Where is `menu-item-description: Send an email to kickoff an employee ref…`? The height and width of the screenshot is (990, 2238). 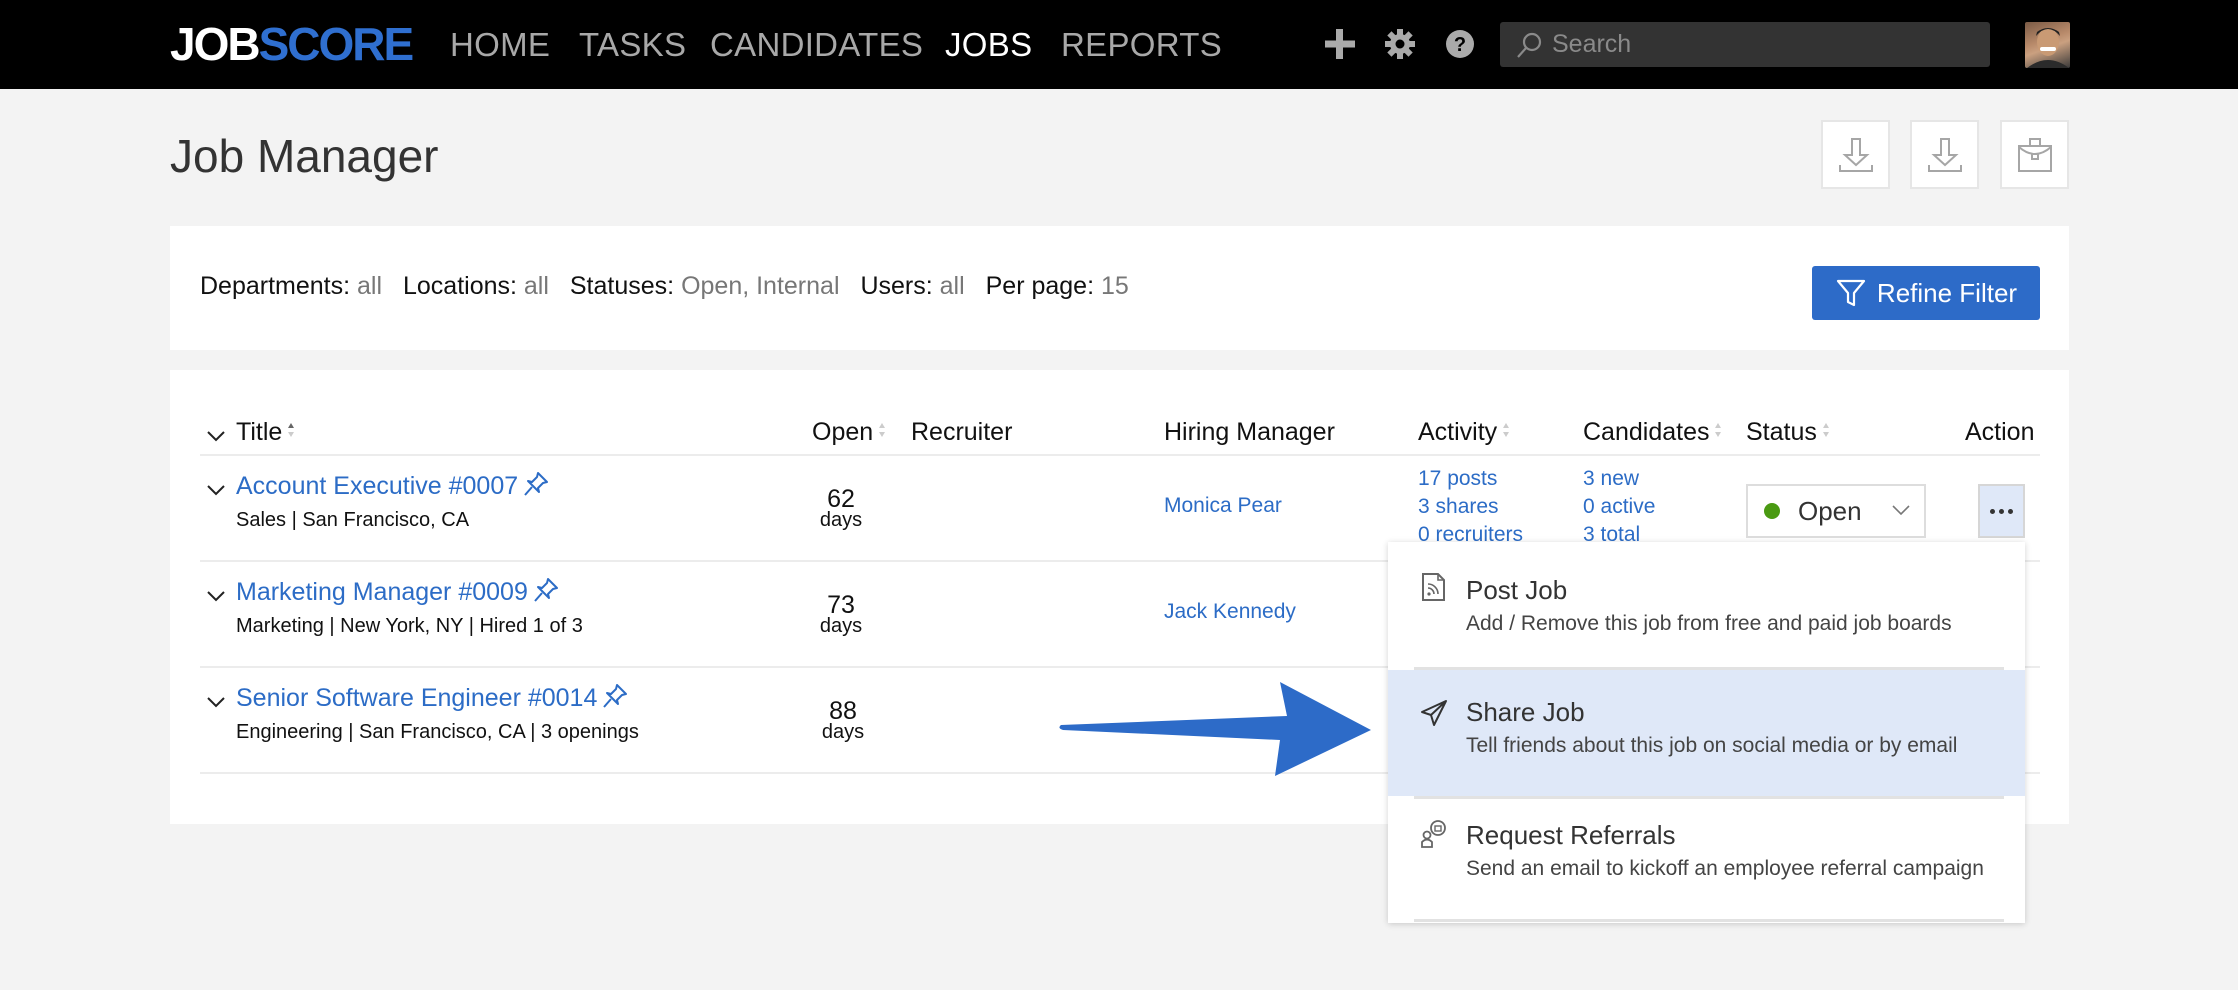
menu-item-description: Send an email to kickoff an employee ref… is located at coordinates (1725, 868).